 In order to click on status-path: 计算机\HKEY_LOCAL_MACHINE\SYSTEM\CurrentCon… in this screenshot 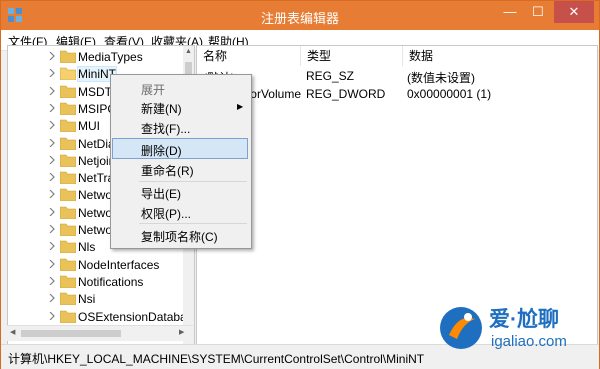, I will do `click(216, 359)`.